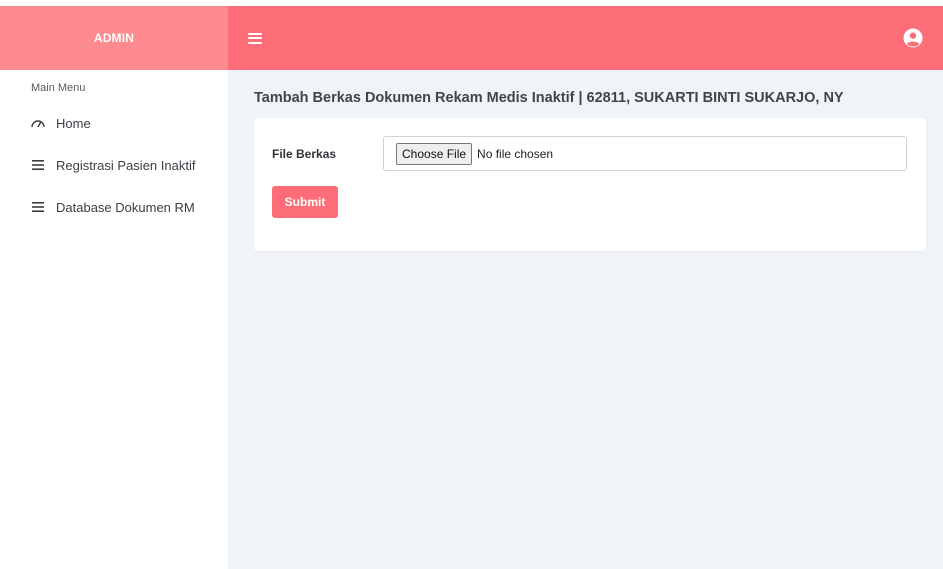 The image size is (943, 569). What do you see at coordinates (515, 153) in the screenshot?
I see `file-status-text: No file chosen` at bounding box center [515, 153].